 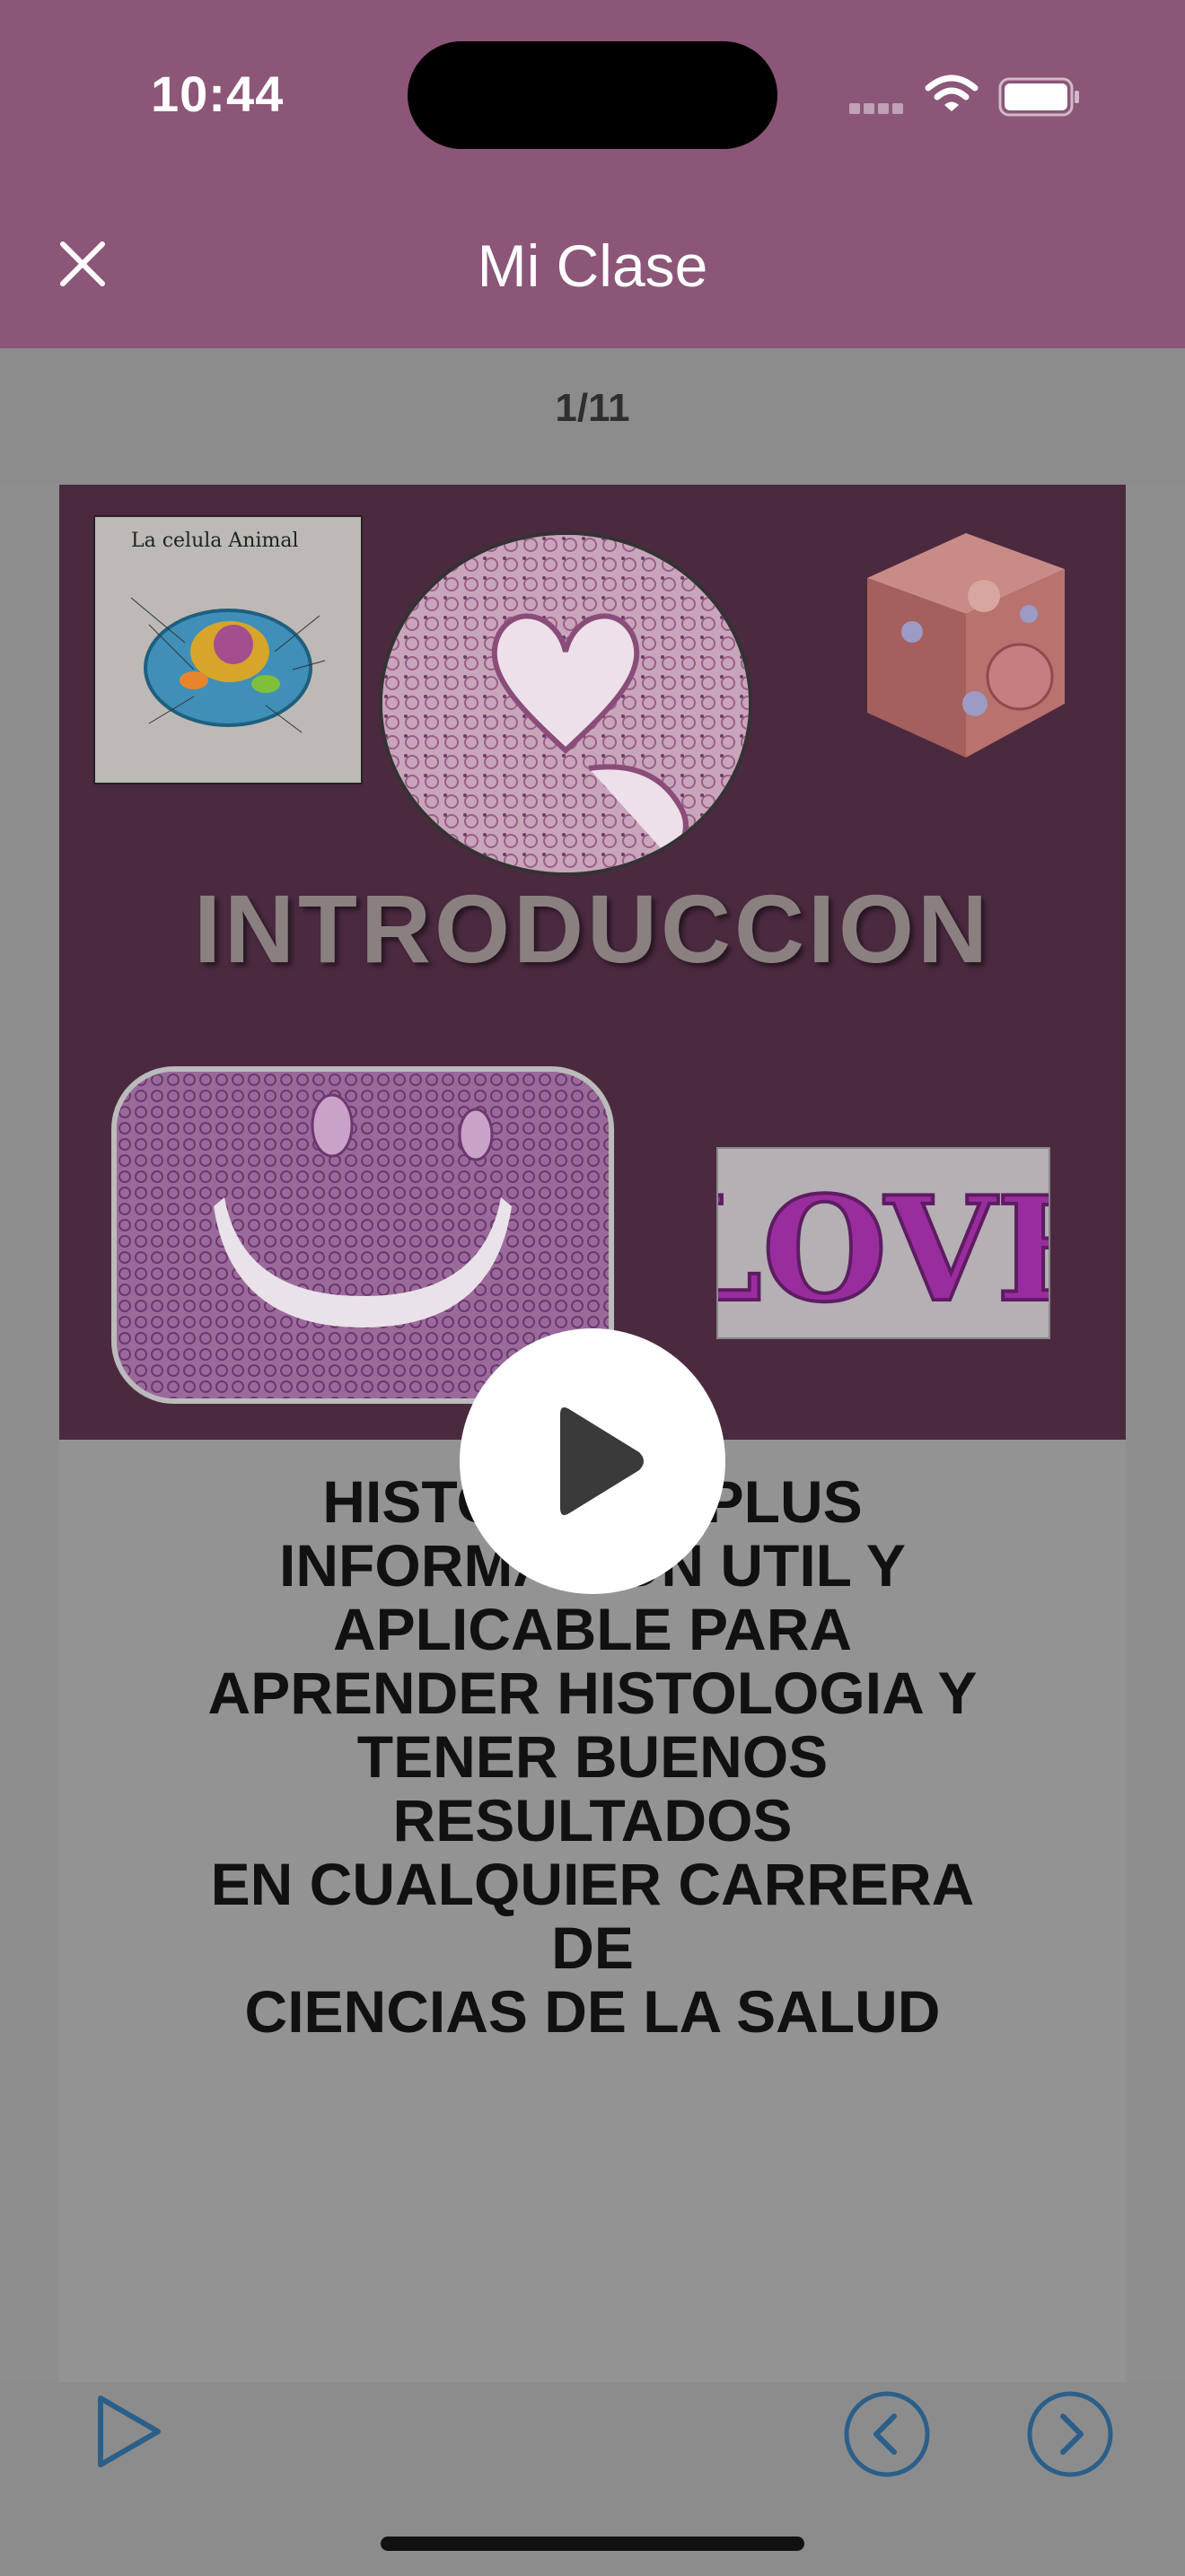 I want to click on chevron-left-circle-icon, so click(x=887, y=2434).